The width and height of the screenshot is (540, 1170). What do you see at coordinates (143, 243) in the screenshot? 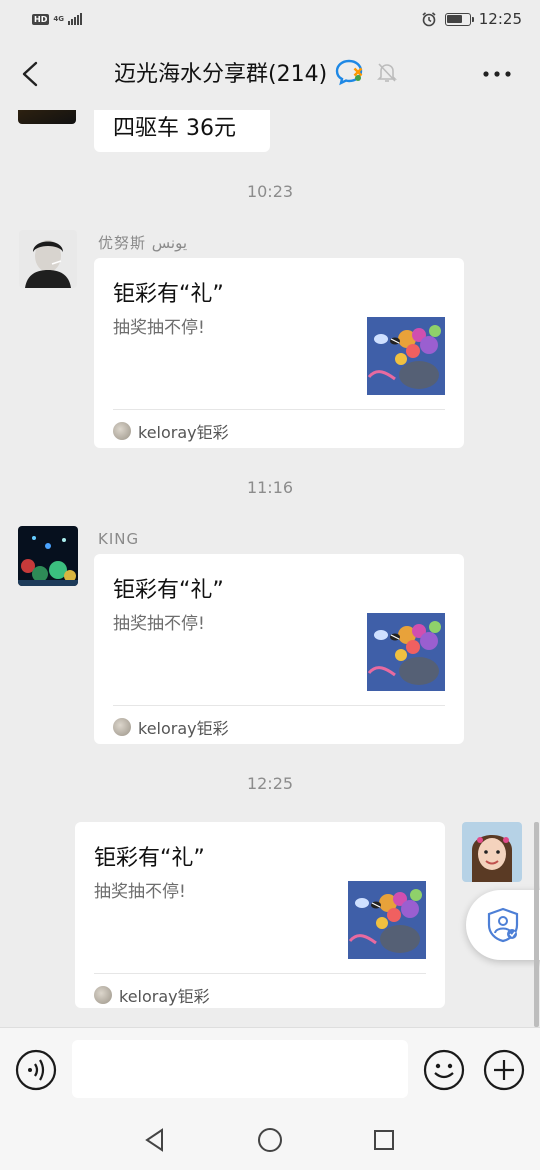
I see `sender-name: 优努斯 يونس` at bounding box center [143, 243].